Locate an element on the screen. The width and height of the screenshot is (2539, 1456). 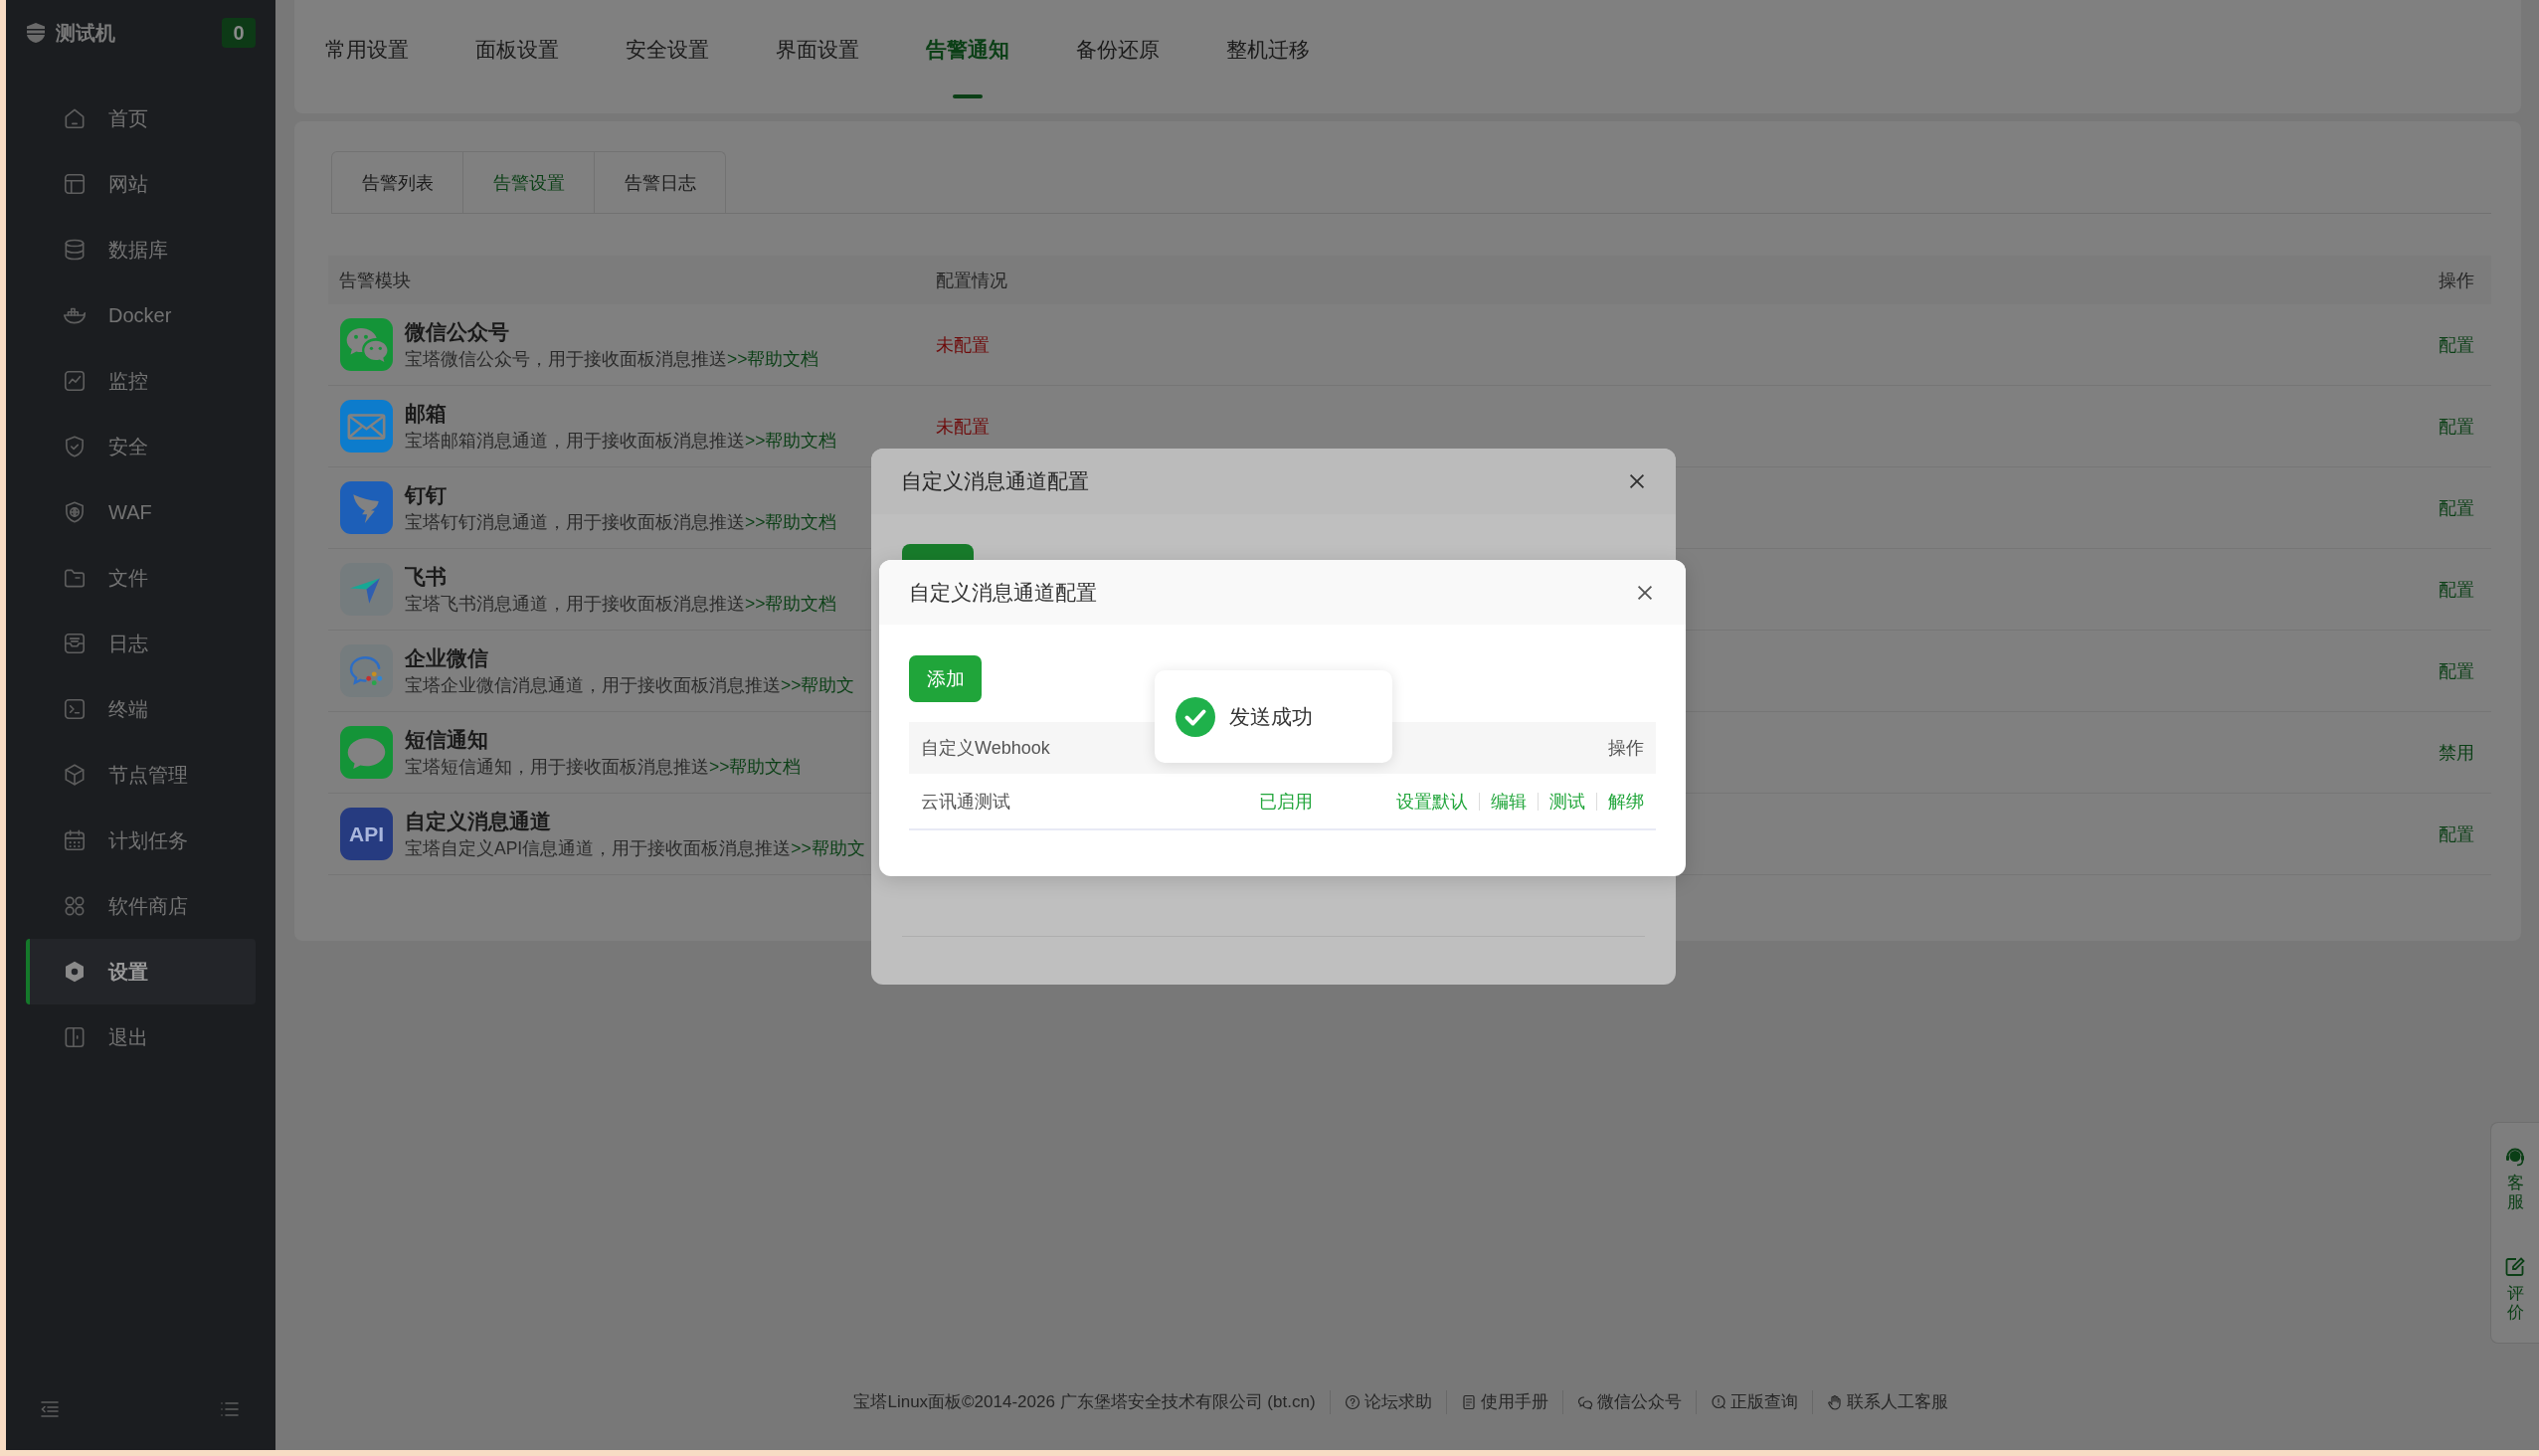
alert-subtab: 告警列表 is located at coordinates (397, 182).